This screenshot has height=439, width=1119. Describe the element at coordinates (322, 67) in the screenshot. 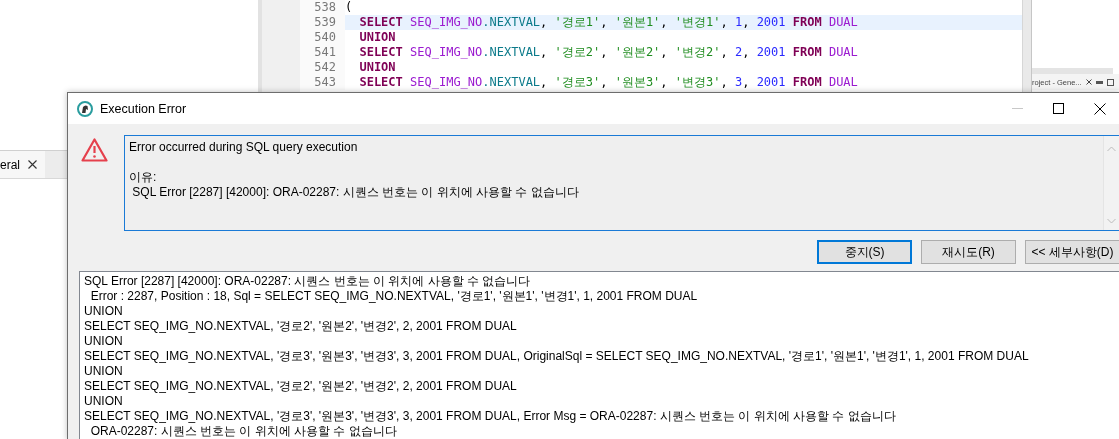

I see `line-number: 542` at that location.